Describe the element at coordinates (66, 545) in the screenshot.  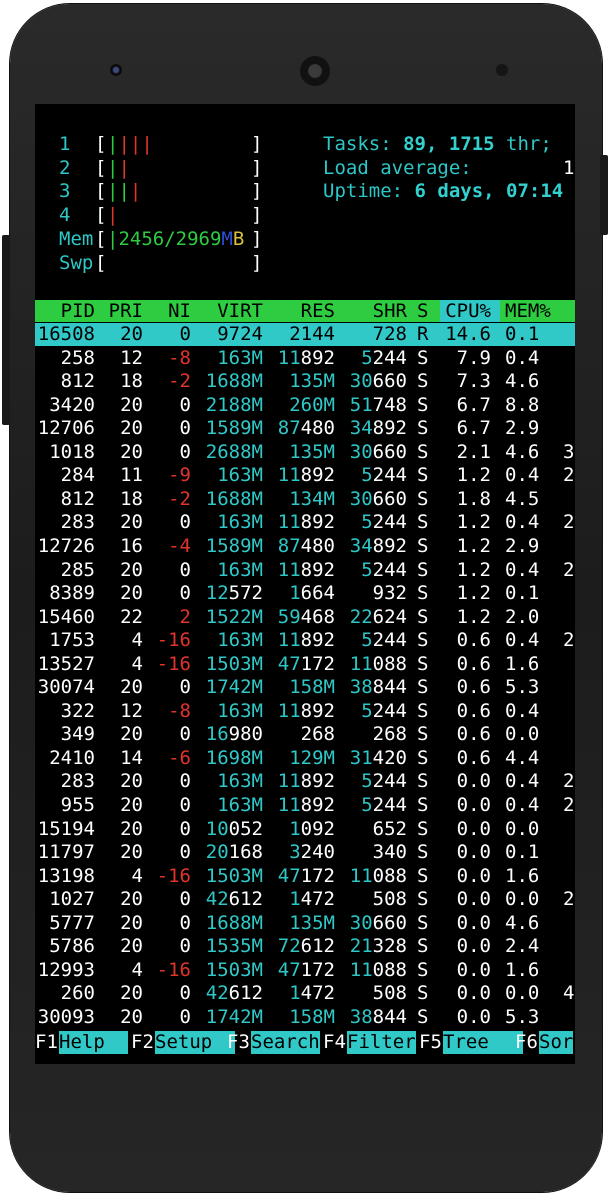
I see `table-cell: 12726` at that location.